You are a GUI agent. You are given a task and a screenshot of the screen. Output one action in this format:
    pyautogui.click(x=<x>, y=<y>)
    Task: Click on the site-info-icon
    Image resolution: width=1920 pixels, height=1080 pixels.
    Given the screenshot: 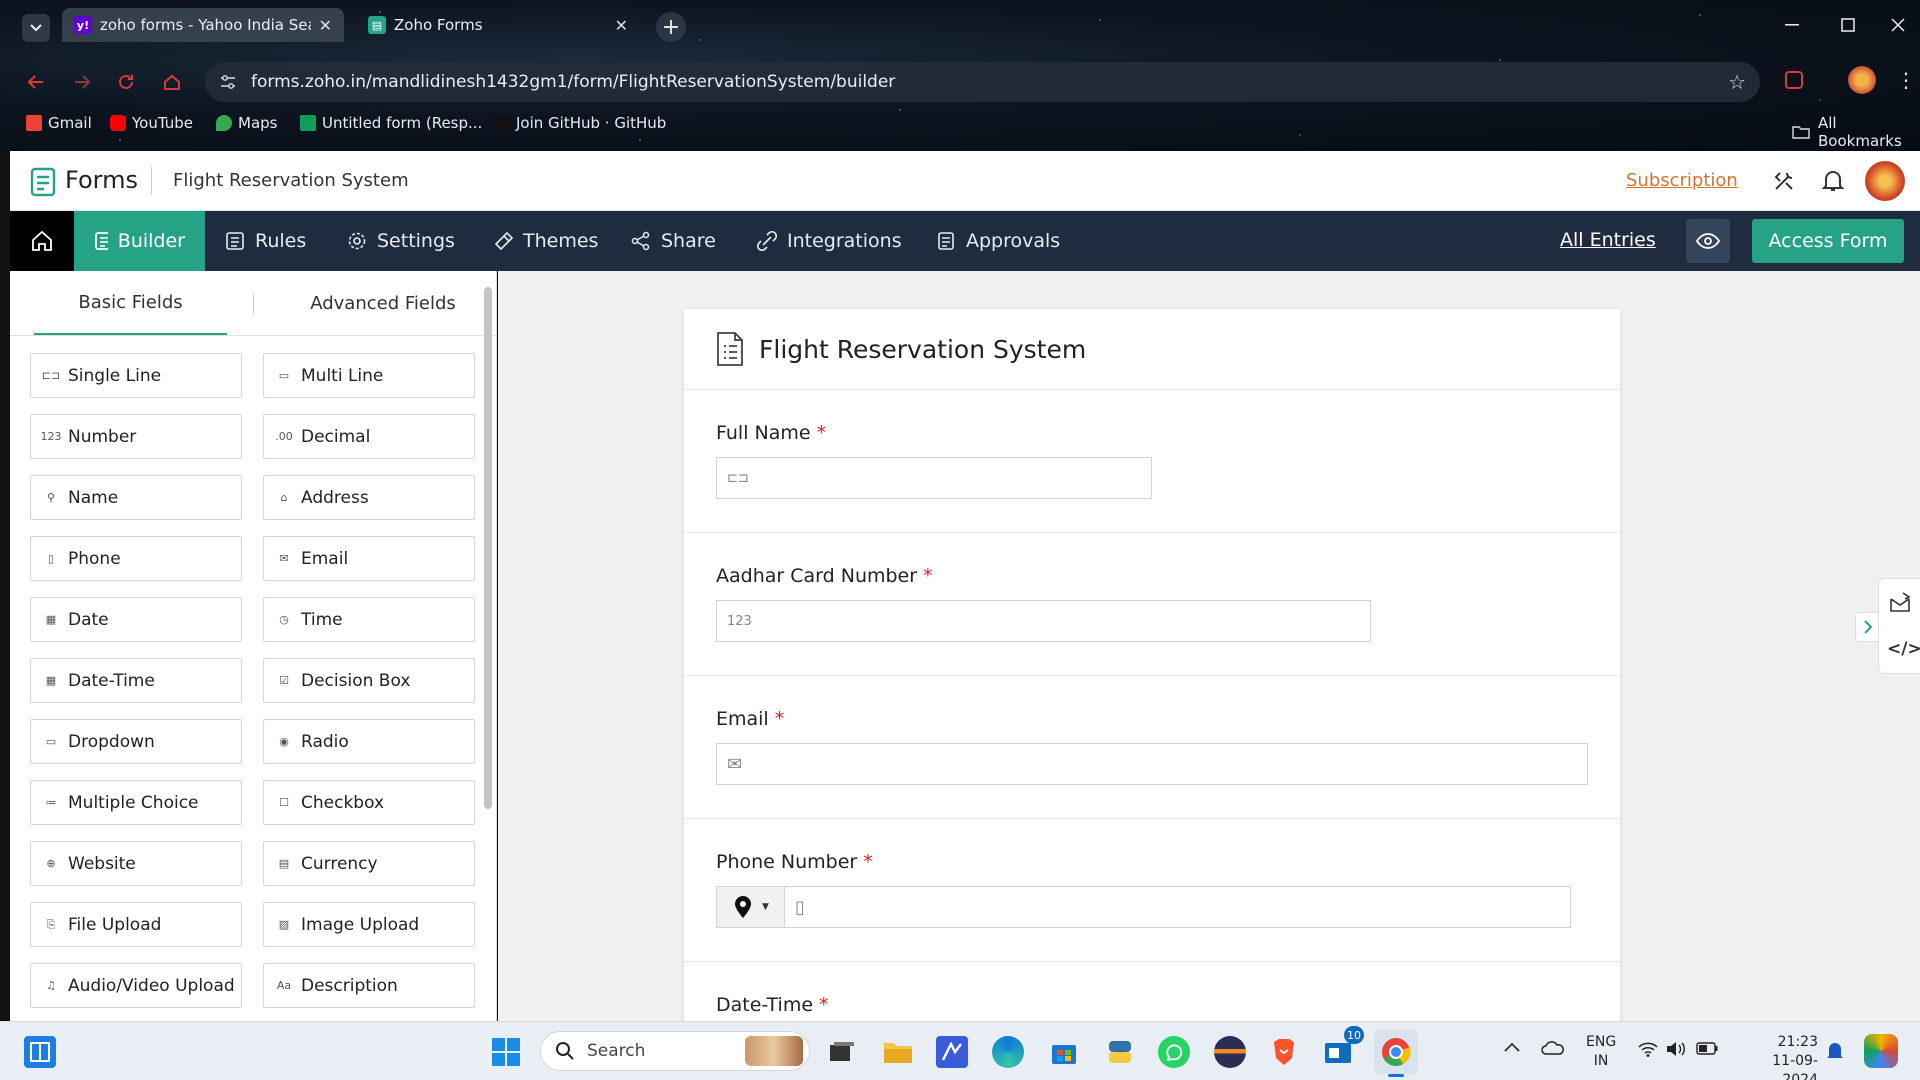 What is the action you would take?
    pyautogui.click(x=228, y=82)
    